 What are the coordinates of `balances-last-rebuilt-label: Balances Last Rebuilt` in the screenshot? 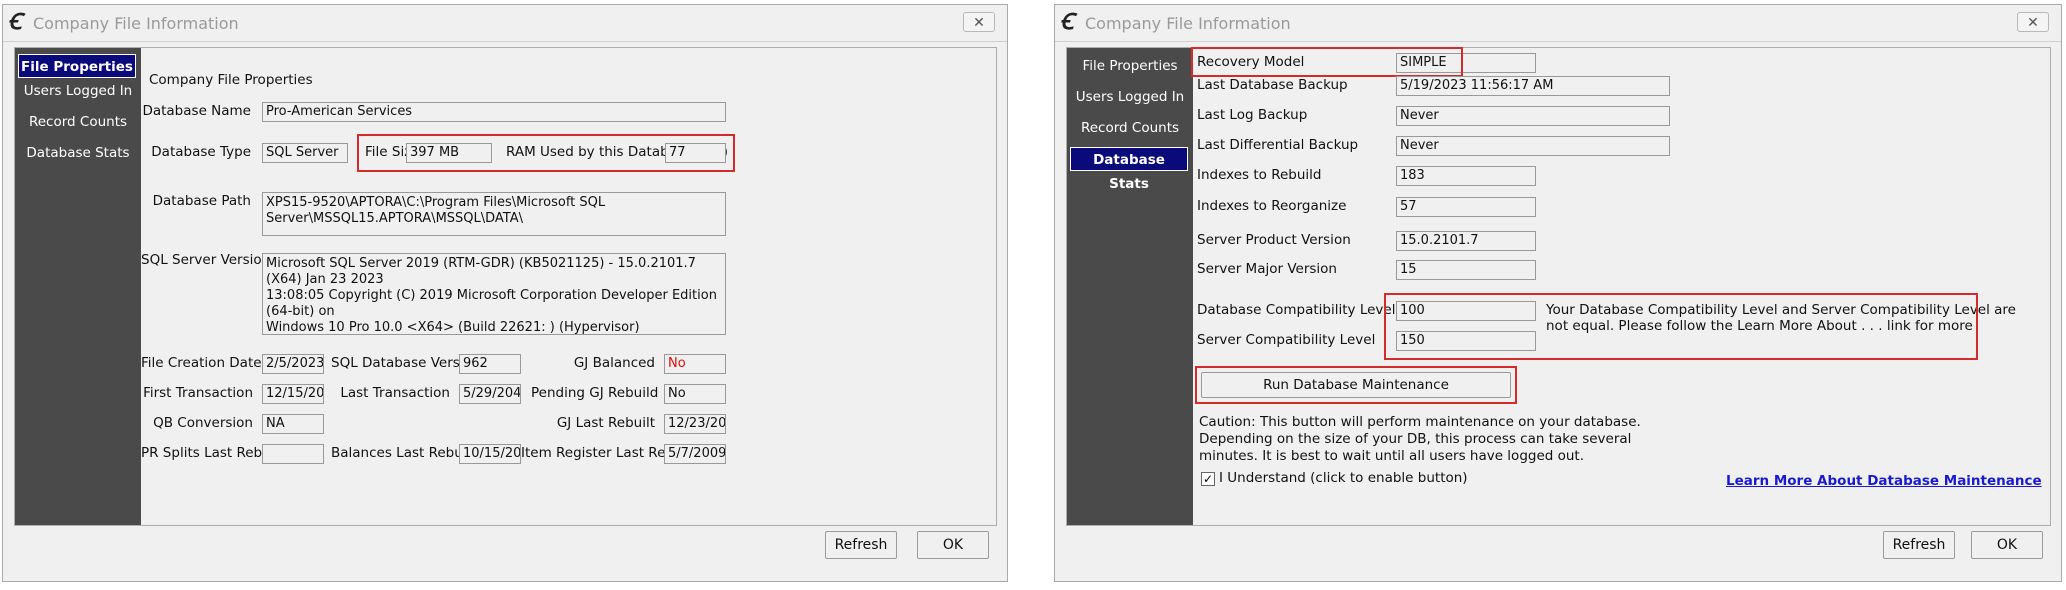 It's located at (403, 453).